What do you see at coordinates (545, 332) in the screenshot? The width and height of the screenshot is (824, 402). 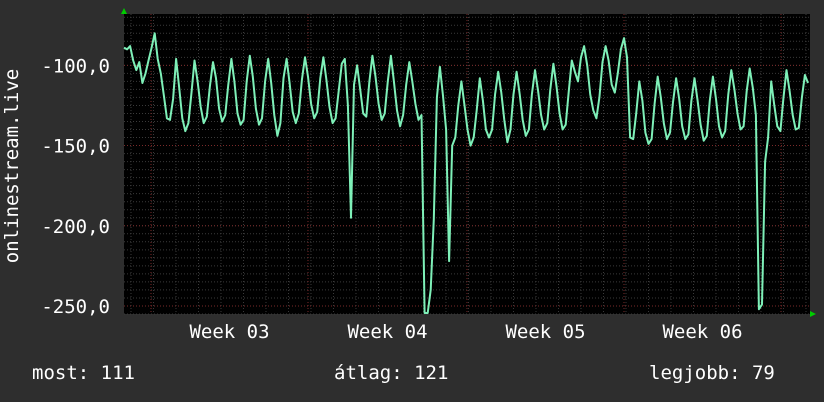 I see `x-tick-label: Week 05` at bounding box center [545, 332].